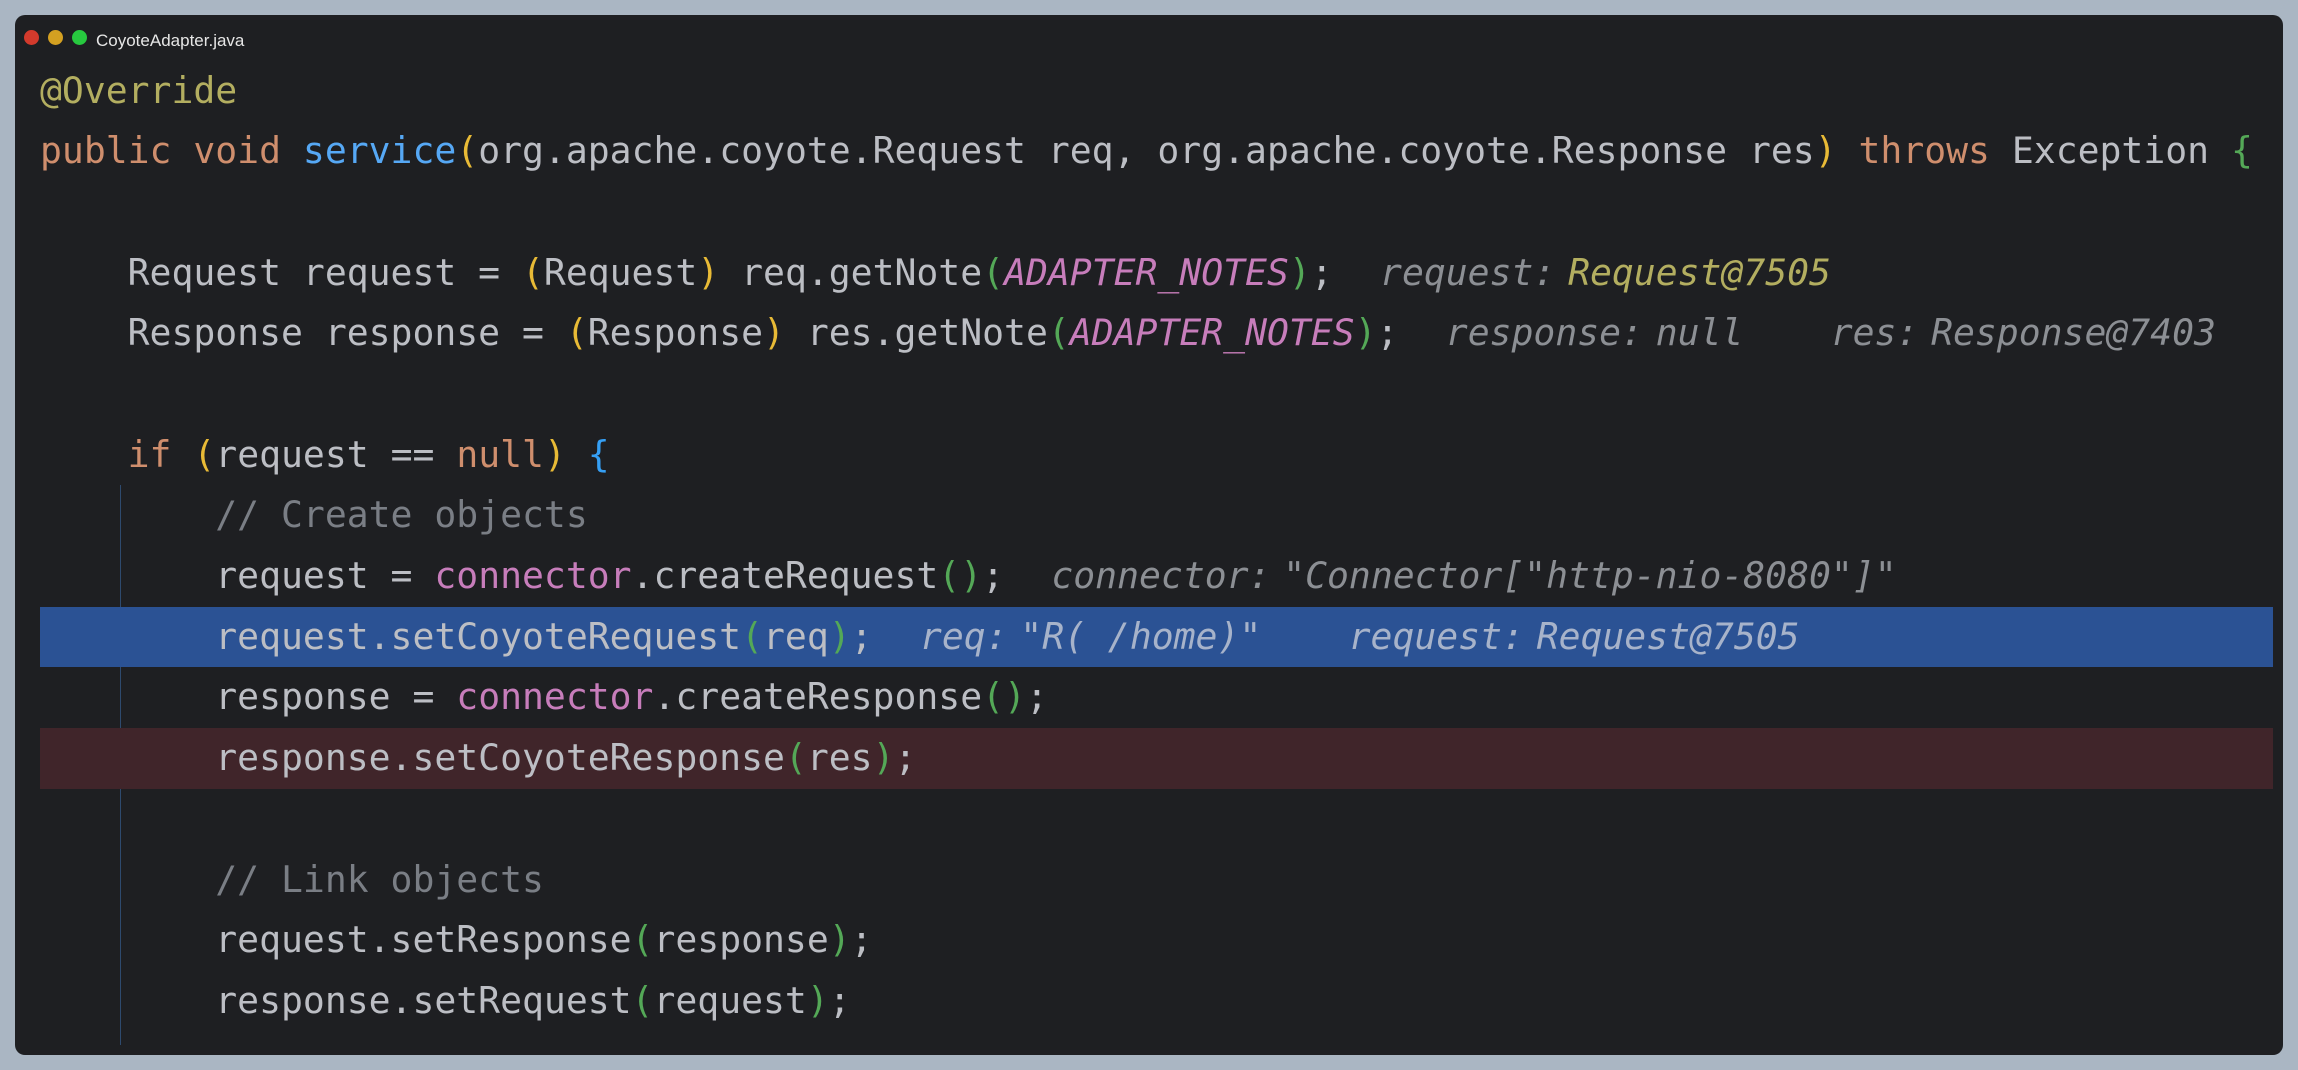 The width and height of the screenshot is (2298, 1070). What do you see at coordinates (1590, 576) in the screenshot?
I see `debug-value: "Connector["http-nio-8080"]"` at bounding box center [1590, 576].